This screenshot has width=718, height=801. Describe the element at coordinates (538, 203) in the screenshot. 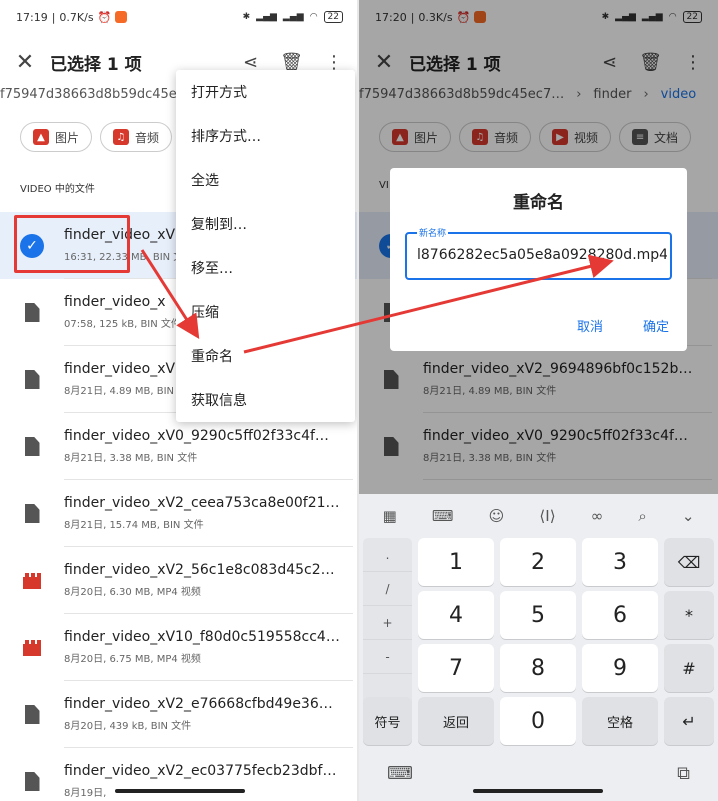

I see `dialog-title: 重命名` at that location.